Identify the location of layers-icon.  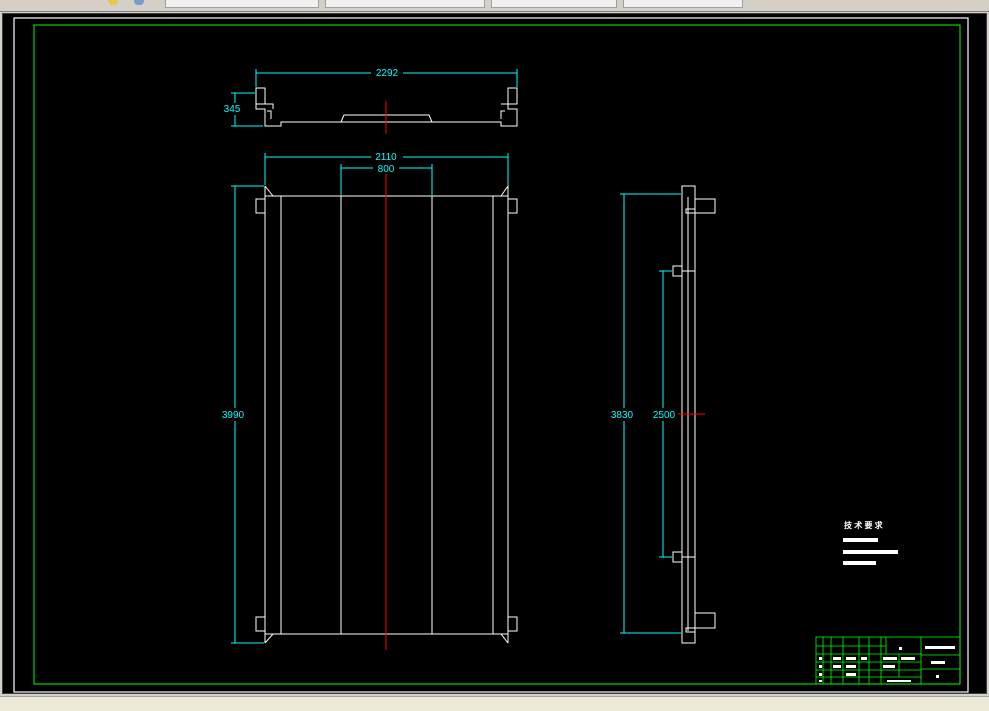
(113, 2).